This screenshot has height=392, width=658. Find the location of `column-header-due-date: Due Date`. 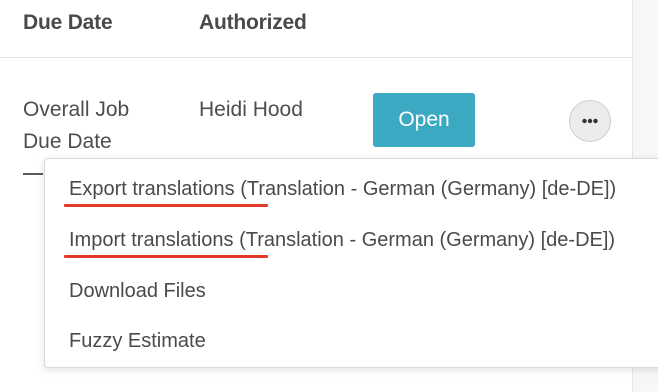

column-header-due-date: Due Date is located at coordinates (68, 23).